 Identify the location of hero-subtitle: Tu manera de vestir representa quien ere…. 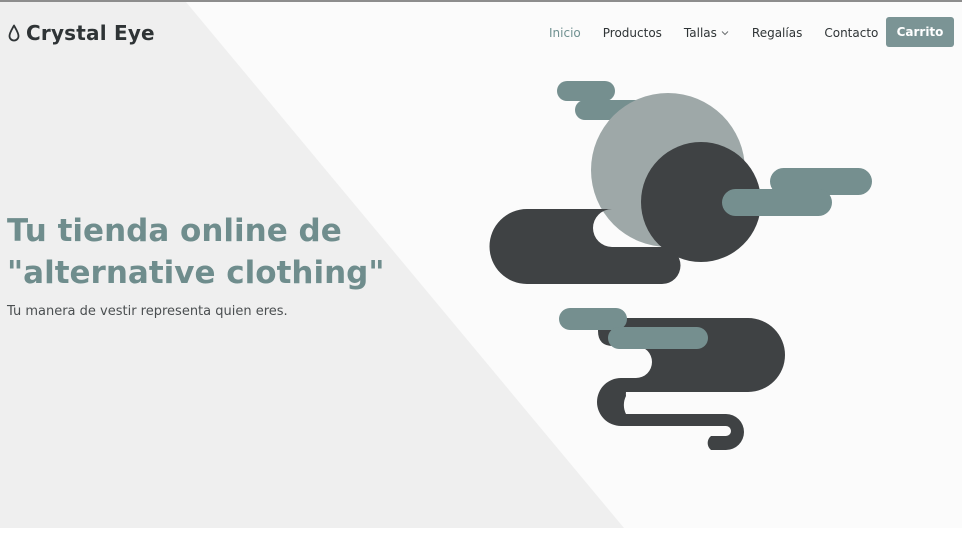
(147, 311).